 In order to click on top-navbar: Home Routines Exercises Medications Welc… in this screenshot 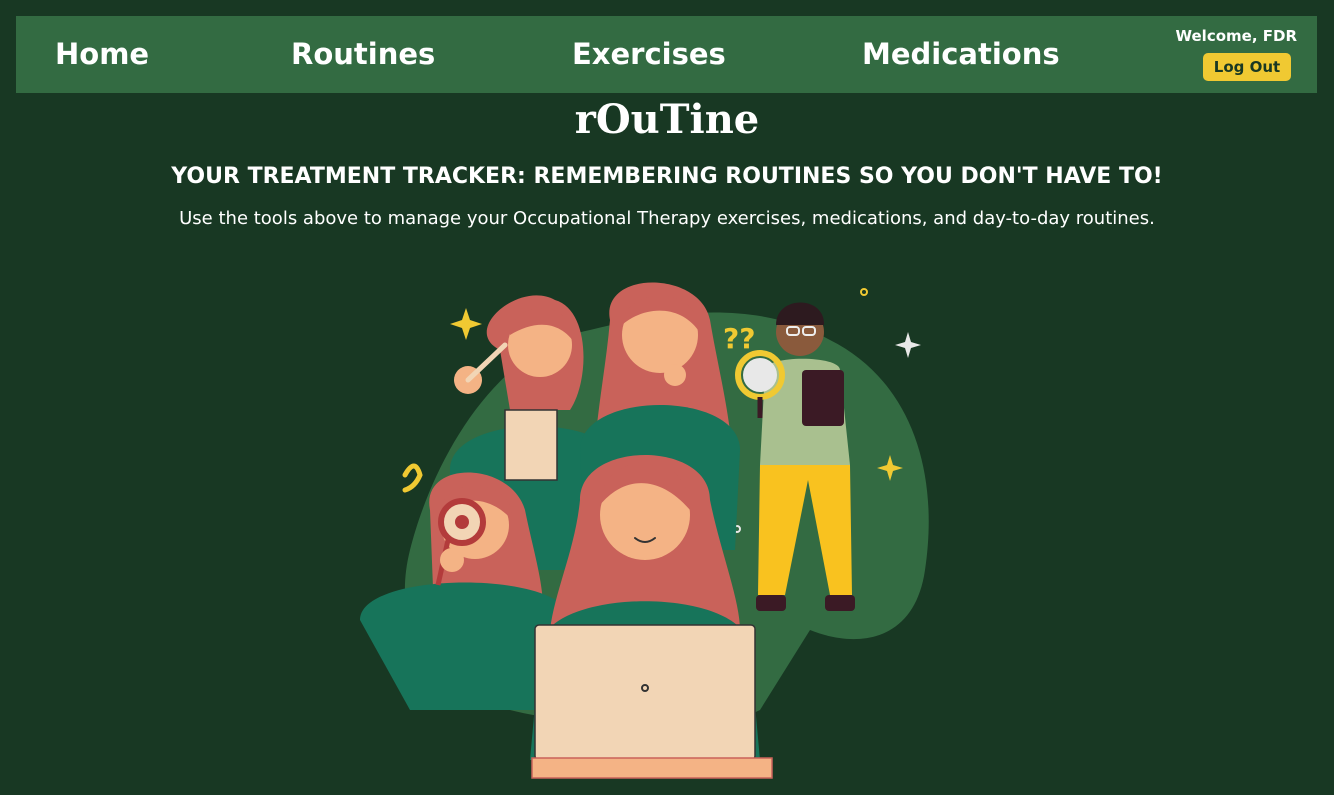, I will do `click(666, 54)`.